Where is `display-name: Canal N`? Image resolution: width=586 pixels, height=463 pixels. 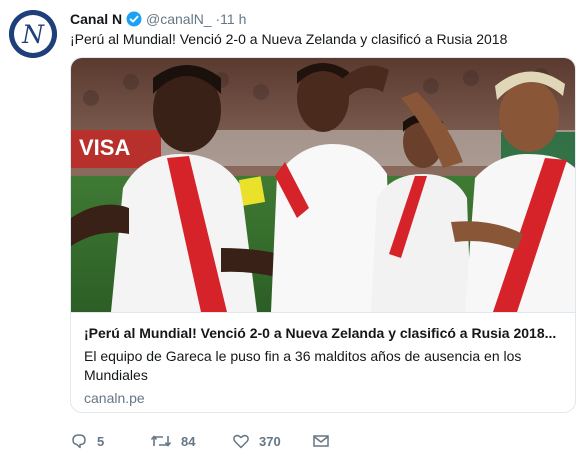
display-name: Canal N is located at coordinates (96, 19).